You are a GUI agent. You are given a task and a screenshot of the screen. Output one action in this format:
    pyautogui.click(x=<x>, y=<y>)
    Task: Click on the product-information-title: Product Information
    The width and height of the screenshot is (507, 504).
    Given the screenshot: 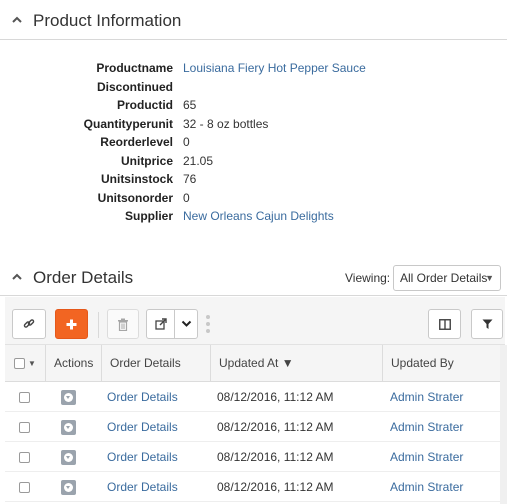 What is the action you would take?
    pyautogui.click(x=107, y=20)
    